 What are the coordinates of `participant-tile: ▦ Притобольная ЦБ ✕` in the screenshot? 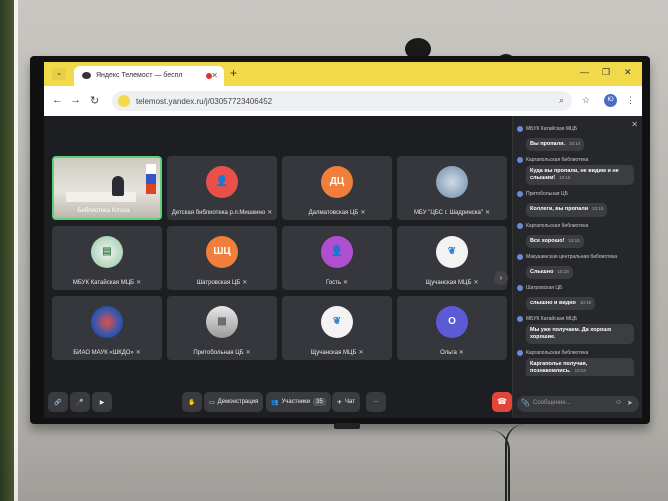 It's located at (222, 328).